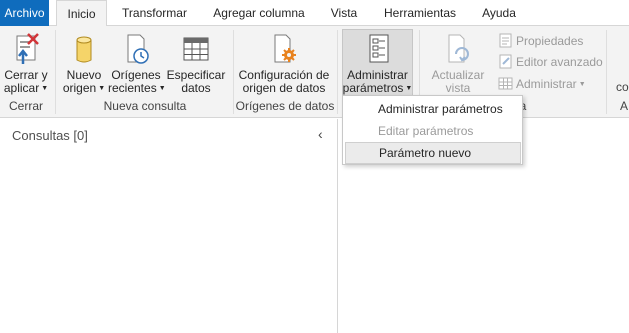  I want to click on manage-button: Administrar ▼, so click(542, 84).